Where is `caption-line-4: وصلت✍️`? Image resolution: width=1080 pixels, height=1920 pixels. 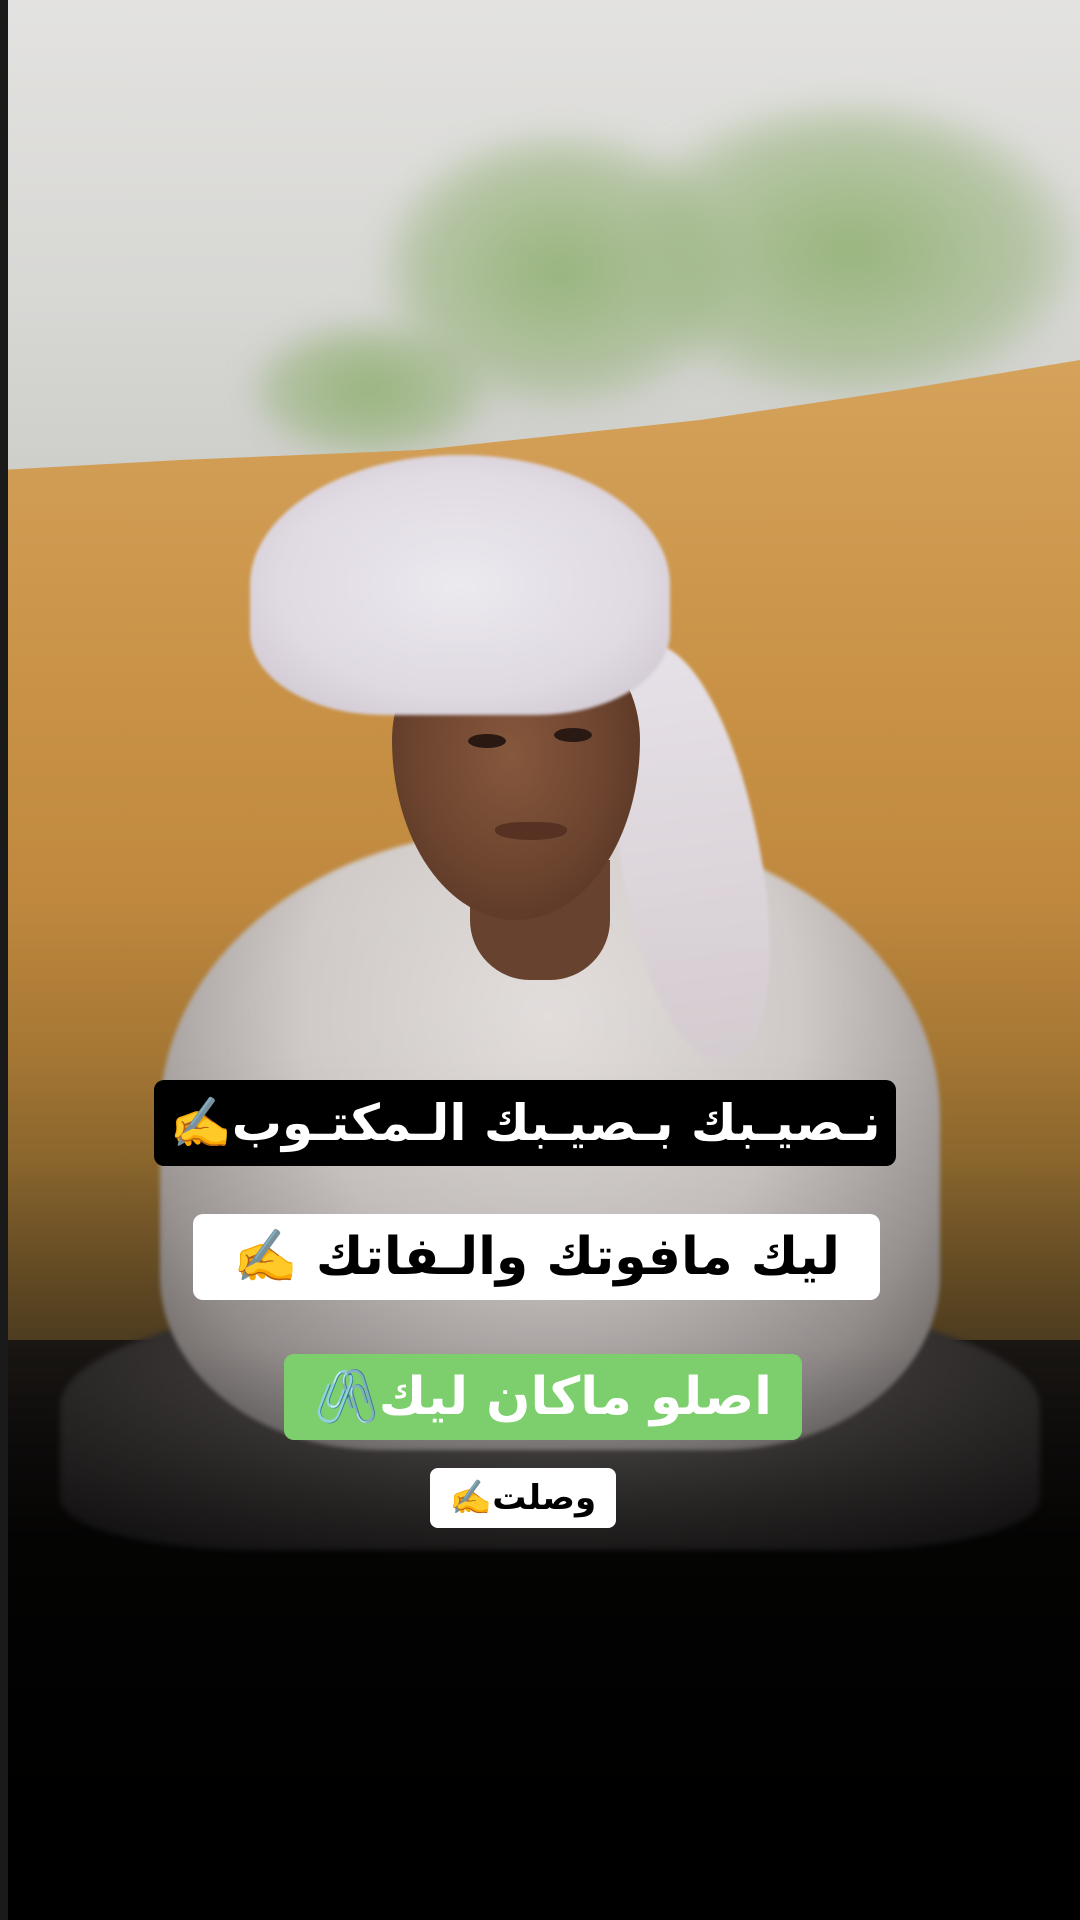
caption-line-4: وصلت✍️ is located at coordinates (523, 1498).